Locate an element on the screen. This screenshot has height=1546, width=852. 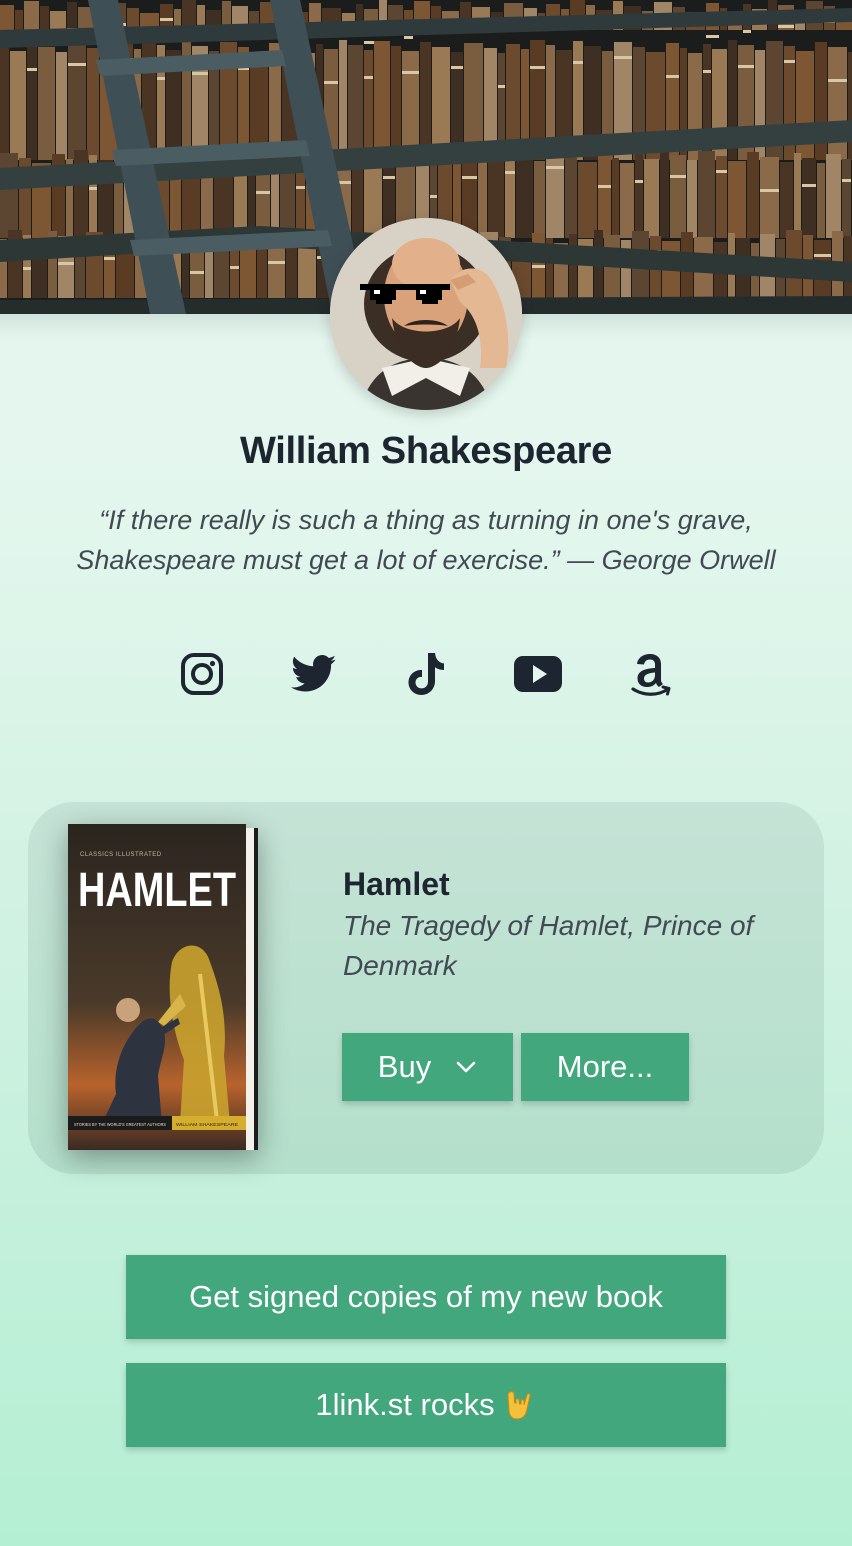
1link-rocks-link-button: 1link.st rocks is located at coordinates (426, 1405).